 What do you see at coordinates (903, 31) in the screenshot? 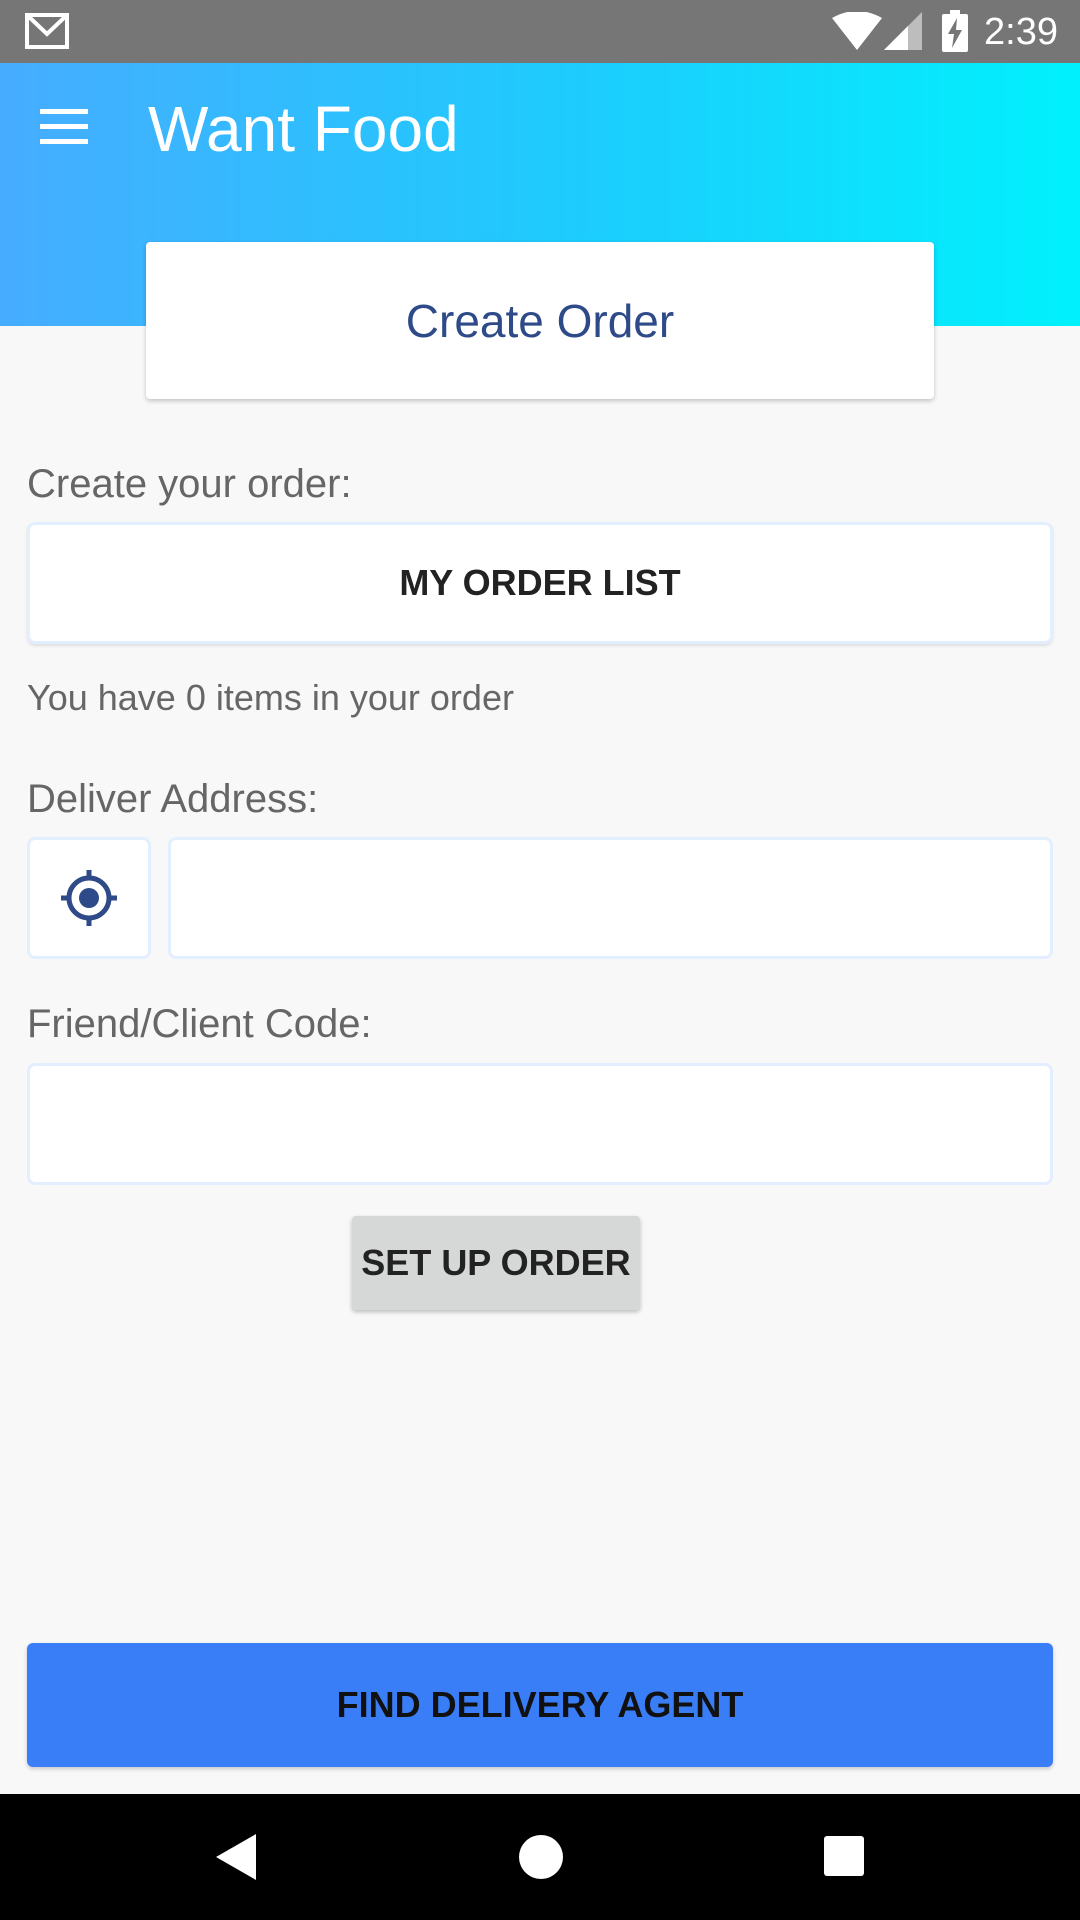
I see `cell-signal-icon` at bounding box center [903, 31].